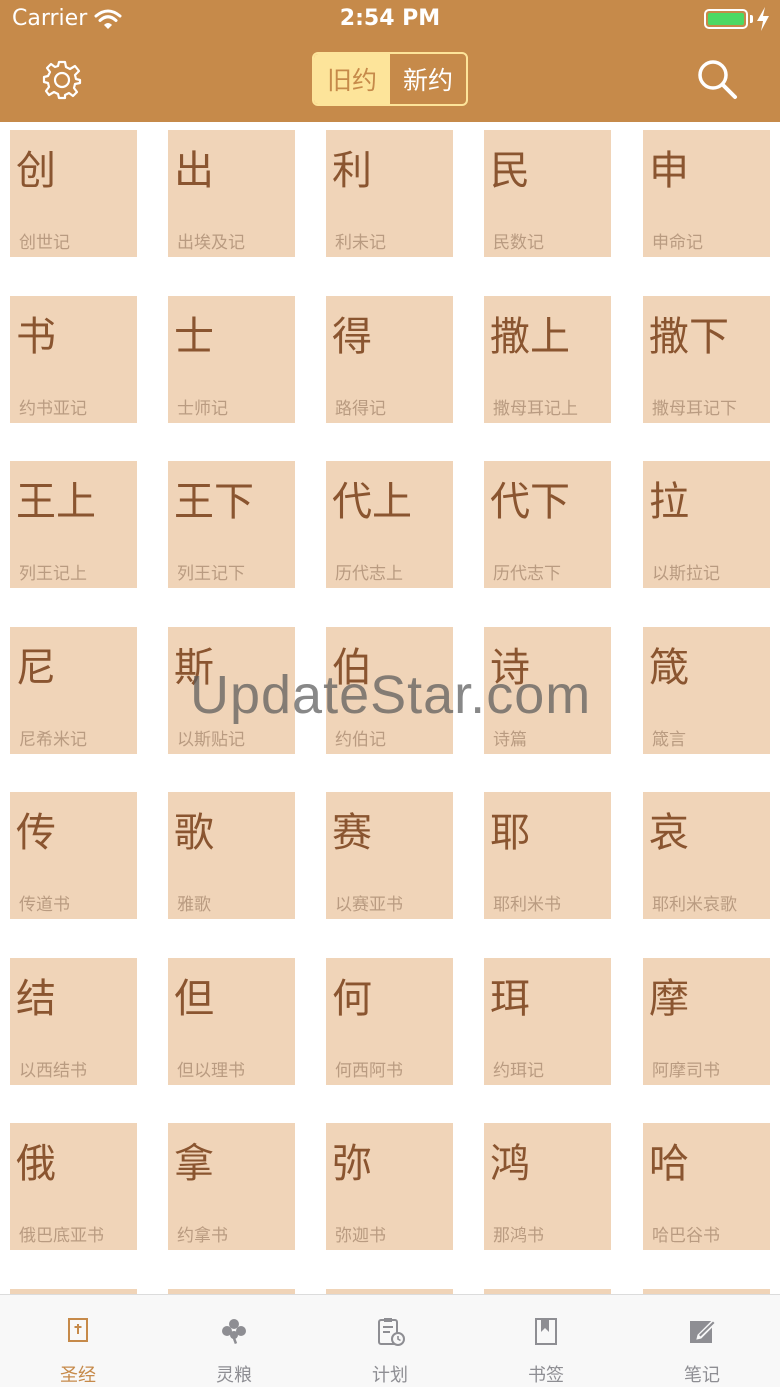 The height and width of the screenshot is (1388, 780). What do you see at coordinates (372, 502) in the screenshot?
I see `book-abbreviation: 代上` at bounding box center [372, 502].